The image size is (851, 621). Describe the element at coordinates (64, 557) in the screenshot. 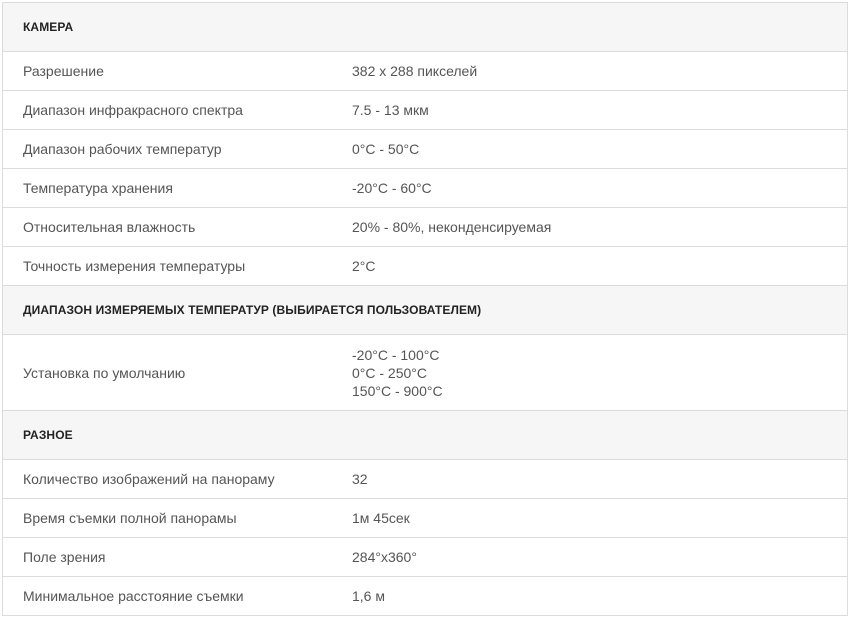

I see `row-label: Поле зрения` at that location.